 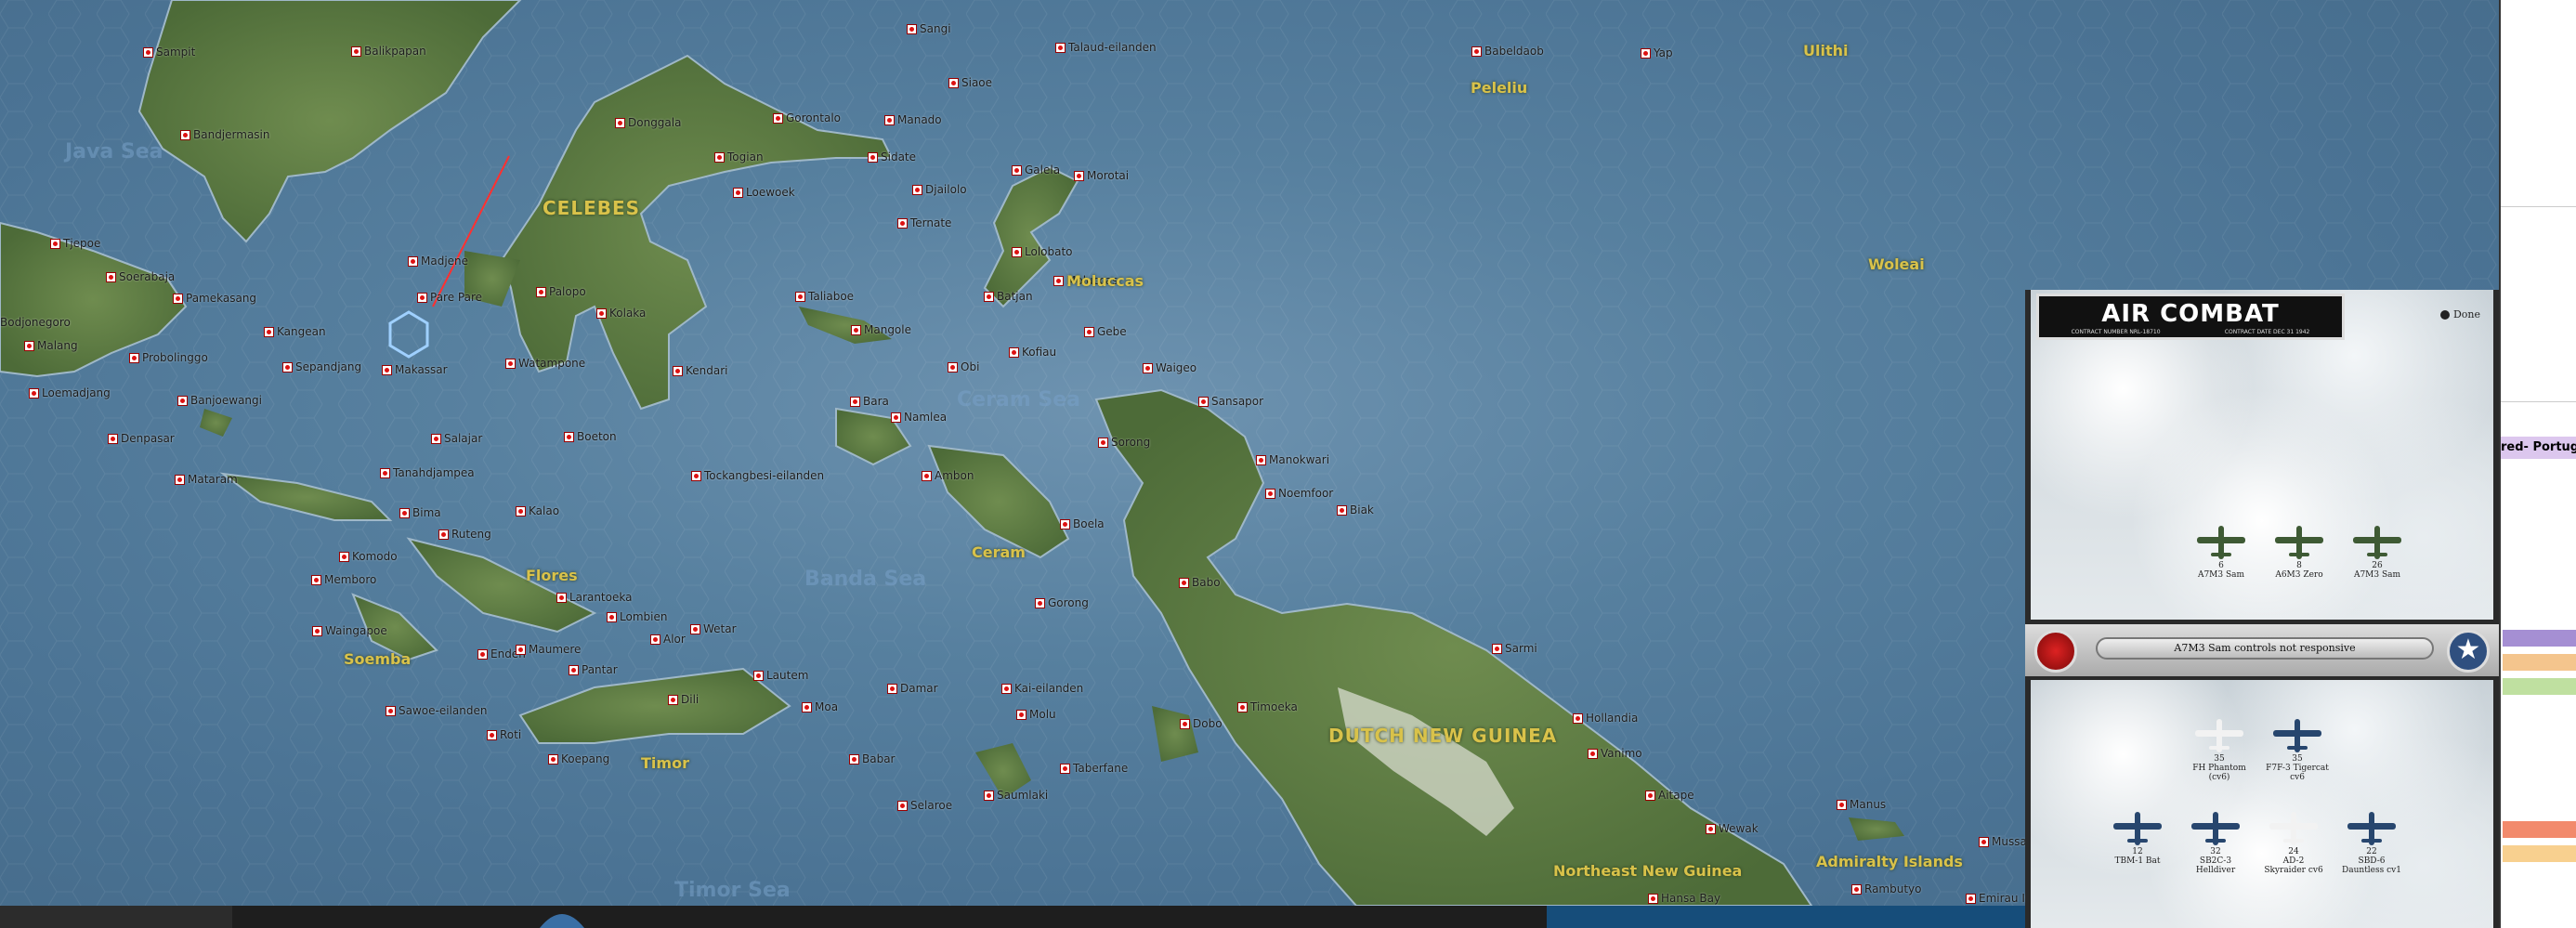 I want to click on place-label: Watampone, so click(x=551, y=364).